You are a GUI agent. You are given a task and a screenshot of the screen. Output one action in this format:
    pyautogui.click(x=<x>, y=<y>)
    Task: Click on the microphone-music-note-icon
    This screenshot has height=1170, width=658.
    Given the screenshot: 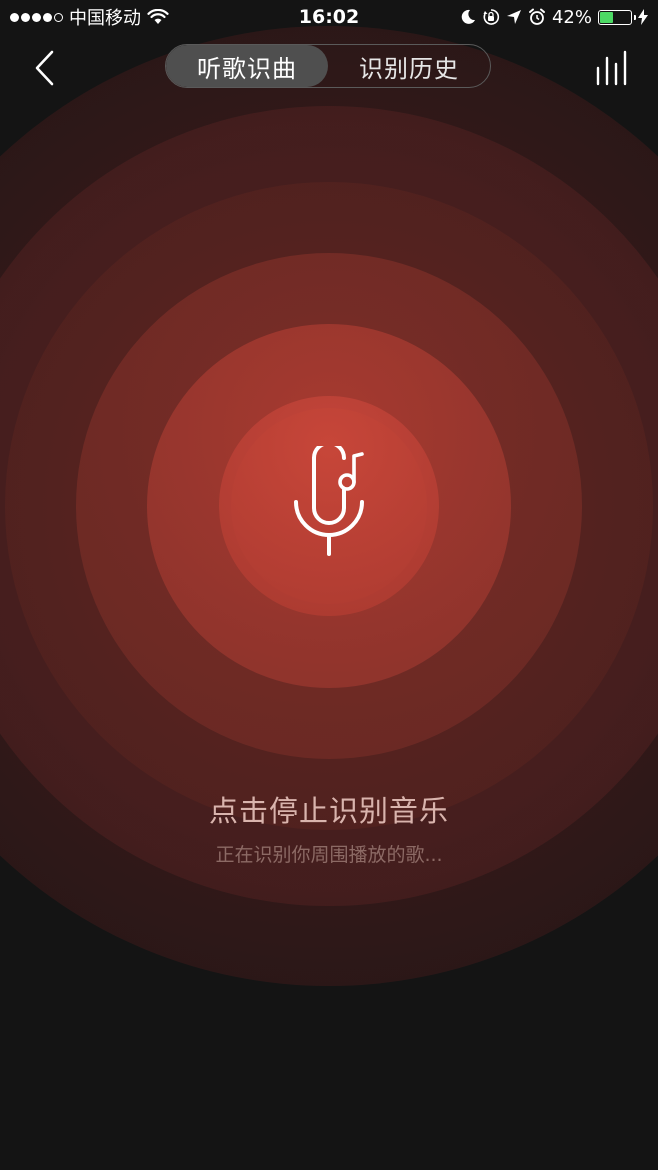 What is the action you would take?
    pyautogui.click(x=329, y=501)
    